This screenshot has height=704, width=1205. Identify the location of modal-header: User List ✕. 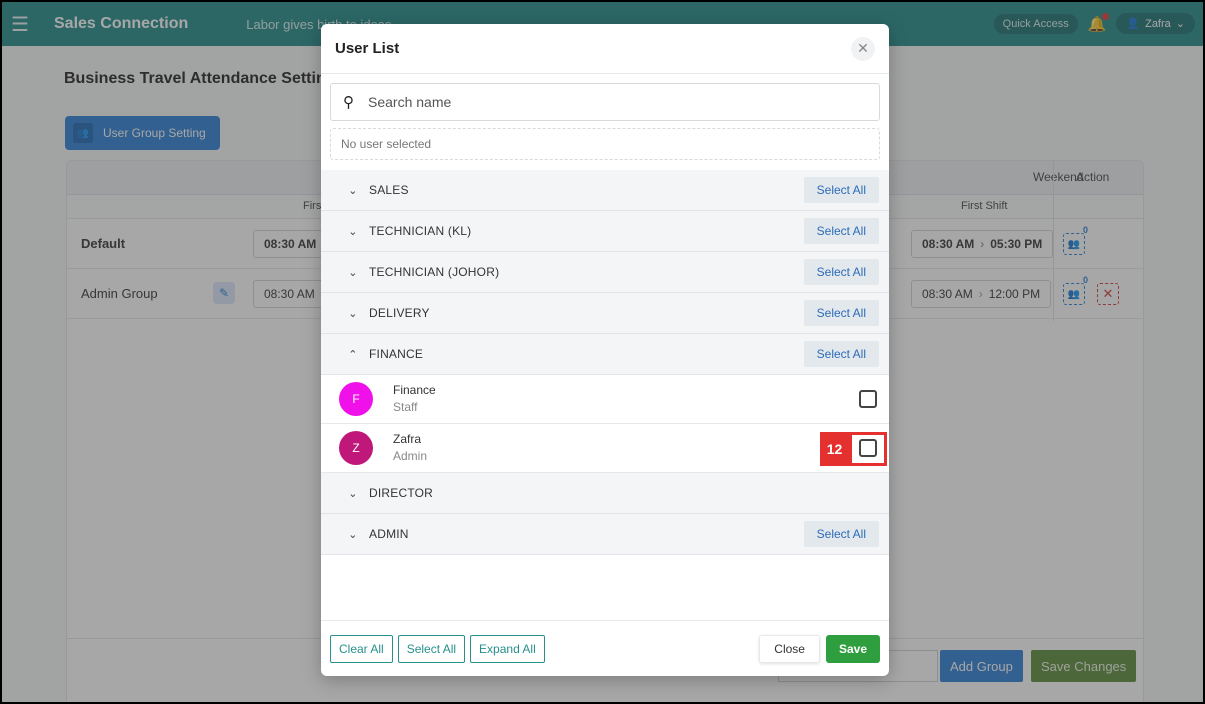
(605, 49).